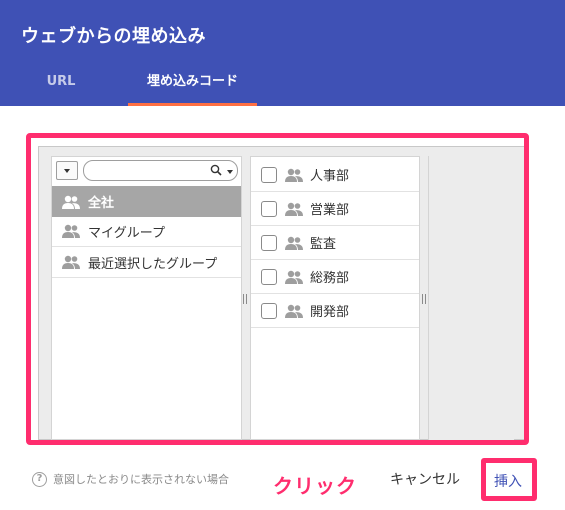 This screenshot has height=510, width=565. Describe the element at coordinates (425, 479) in the screenshot. I see `cancel-button: キャンセル` at that location.